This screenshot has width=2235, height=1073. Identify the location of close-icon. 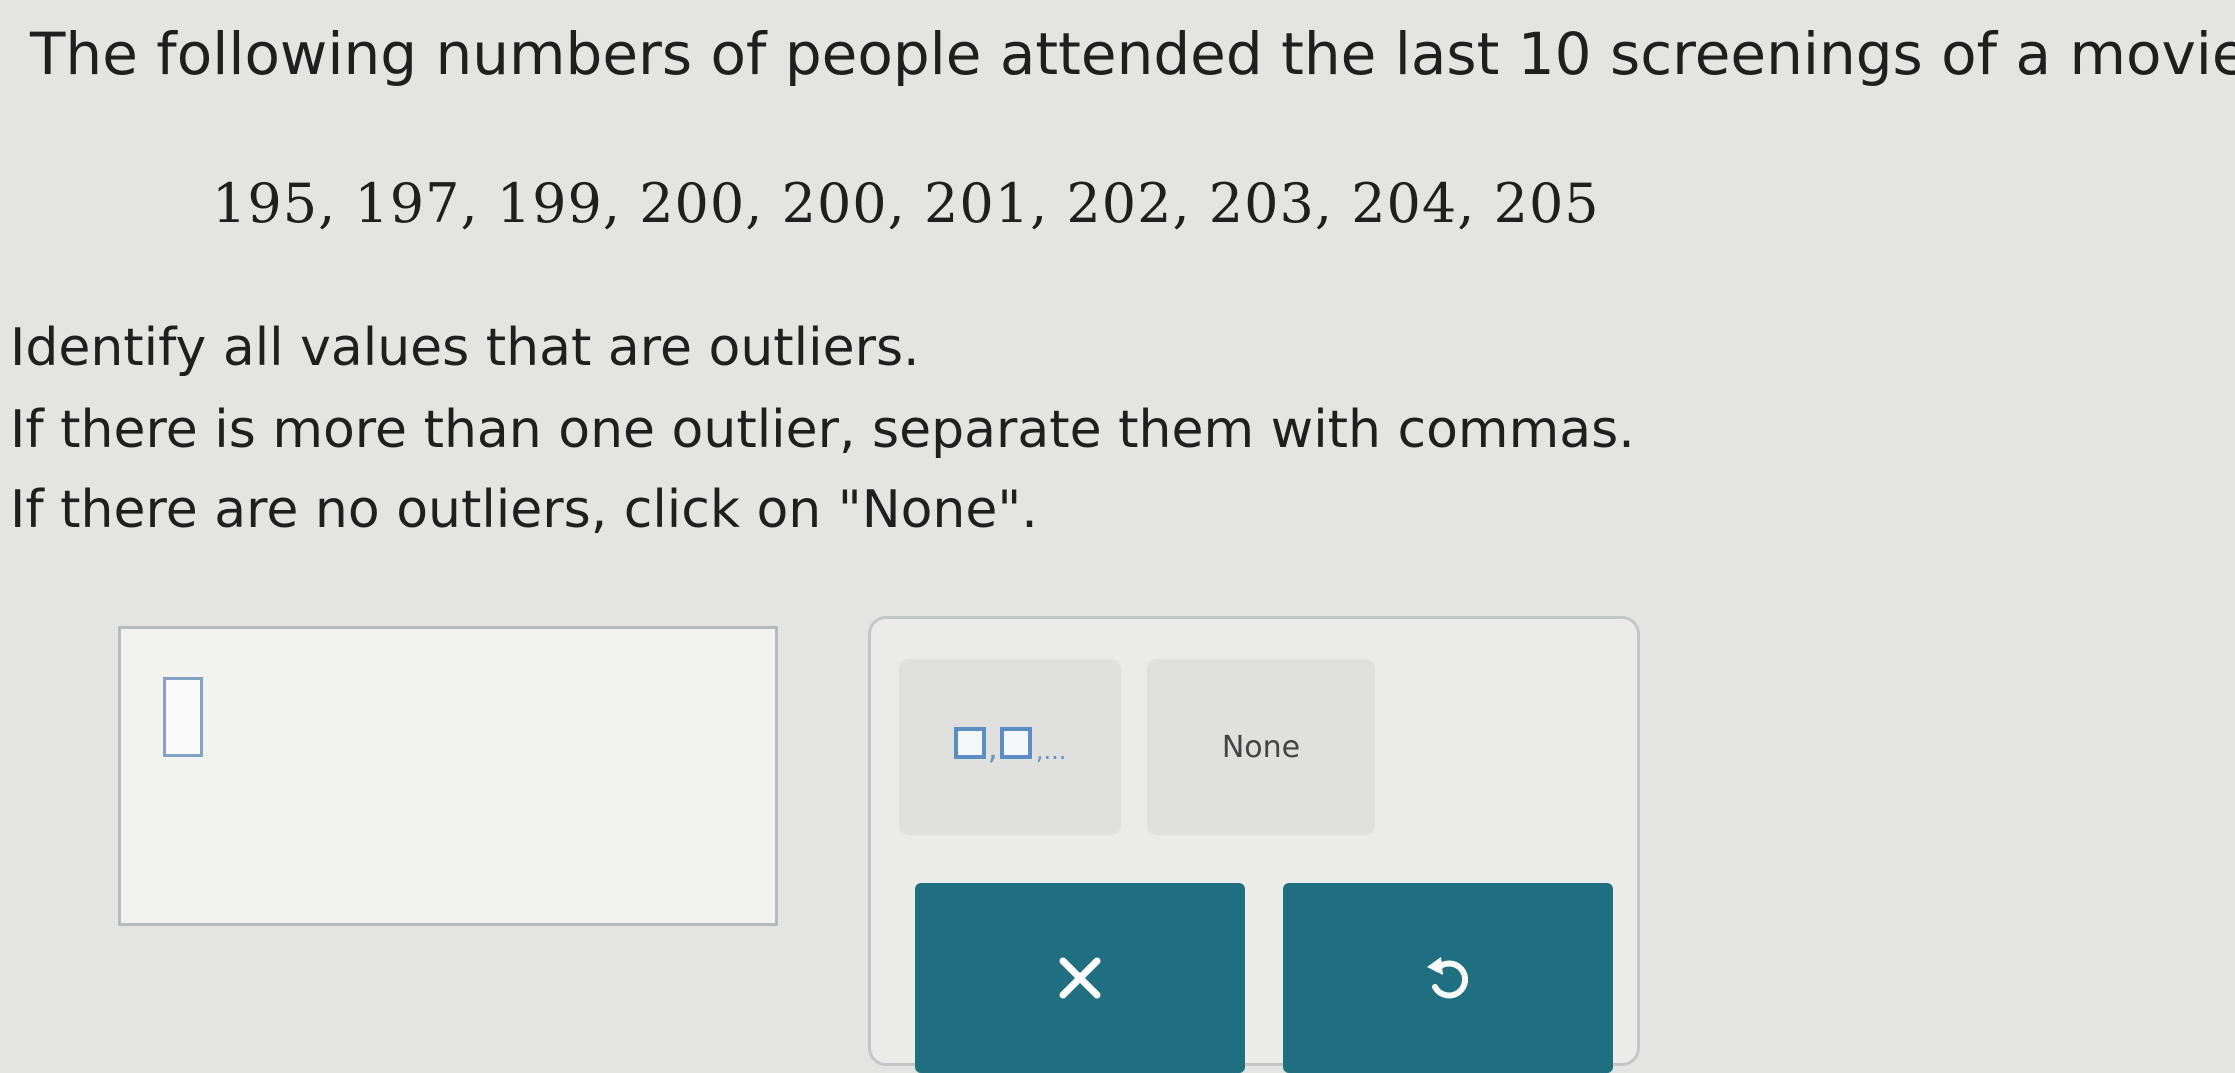
(1080, 978).